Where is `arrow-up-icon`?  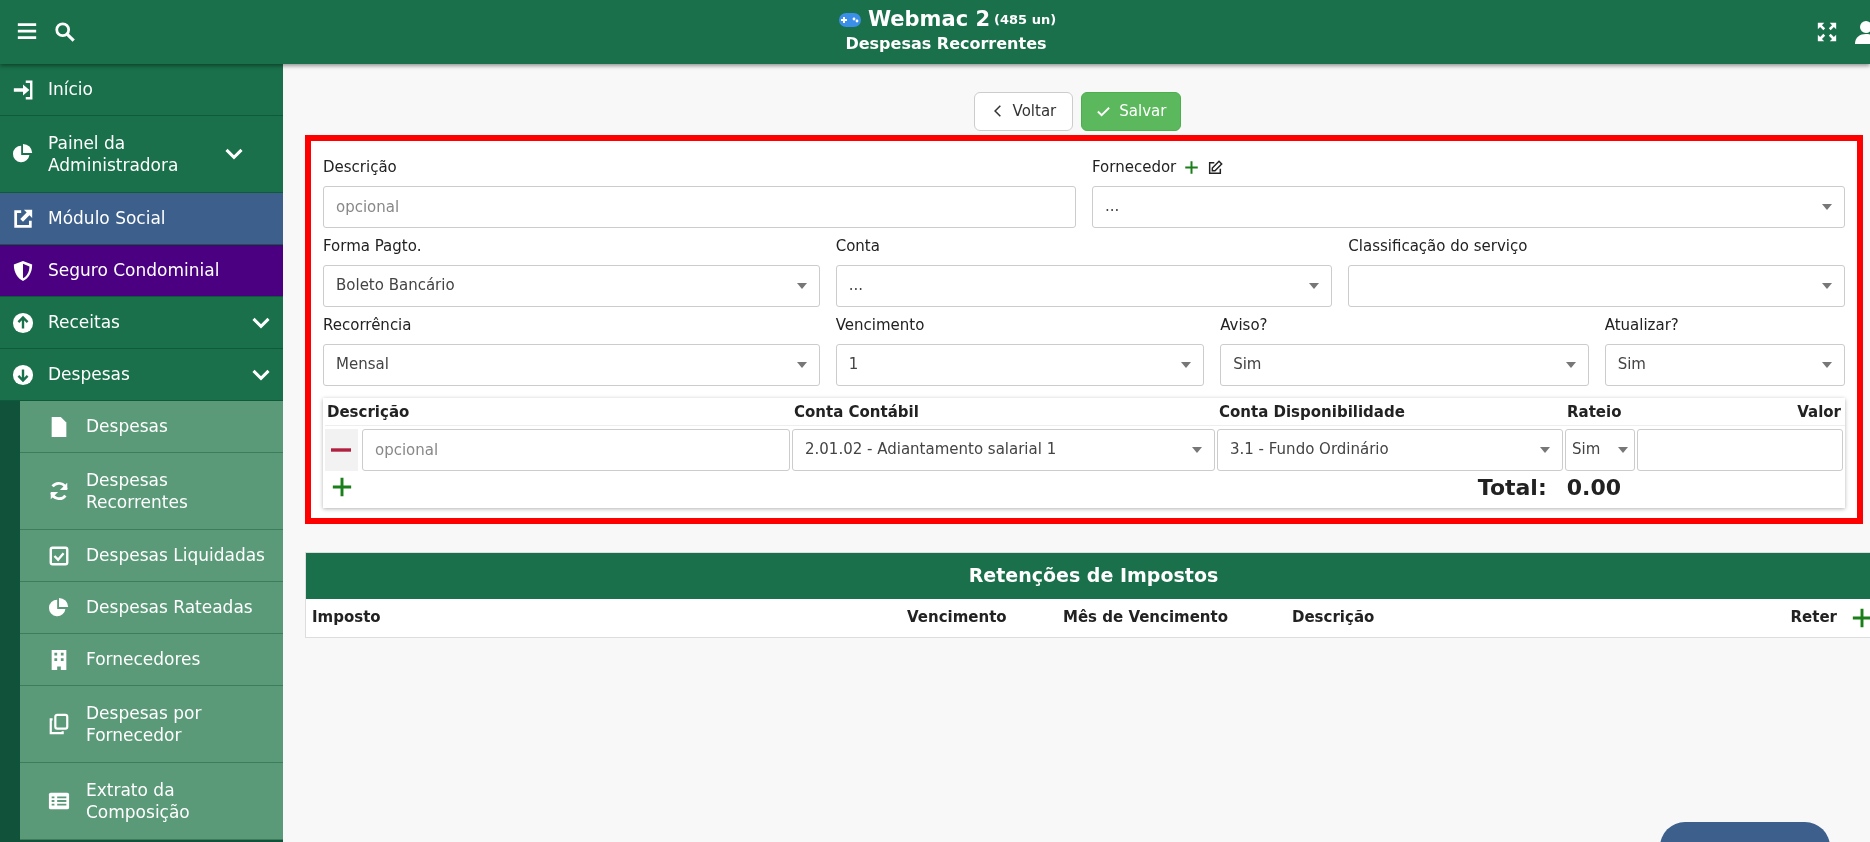 arrow-up-icon is located at coordinates (23, 322).